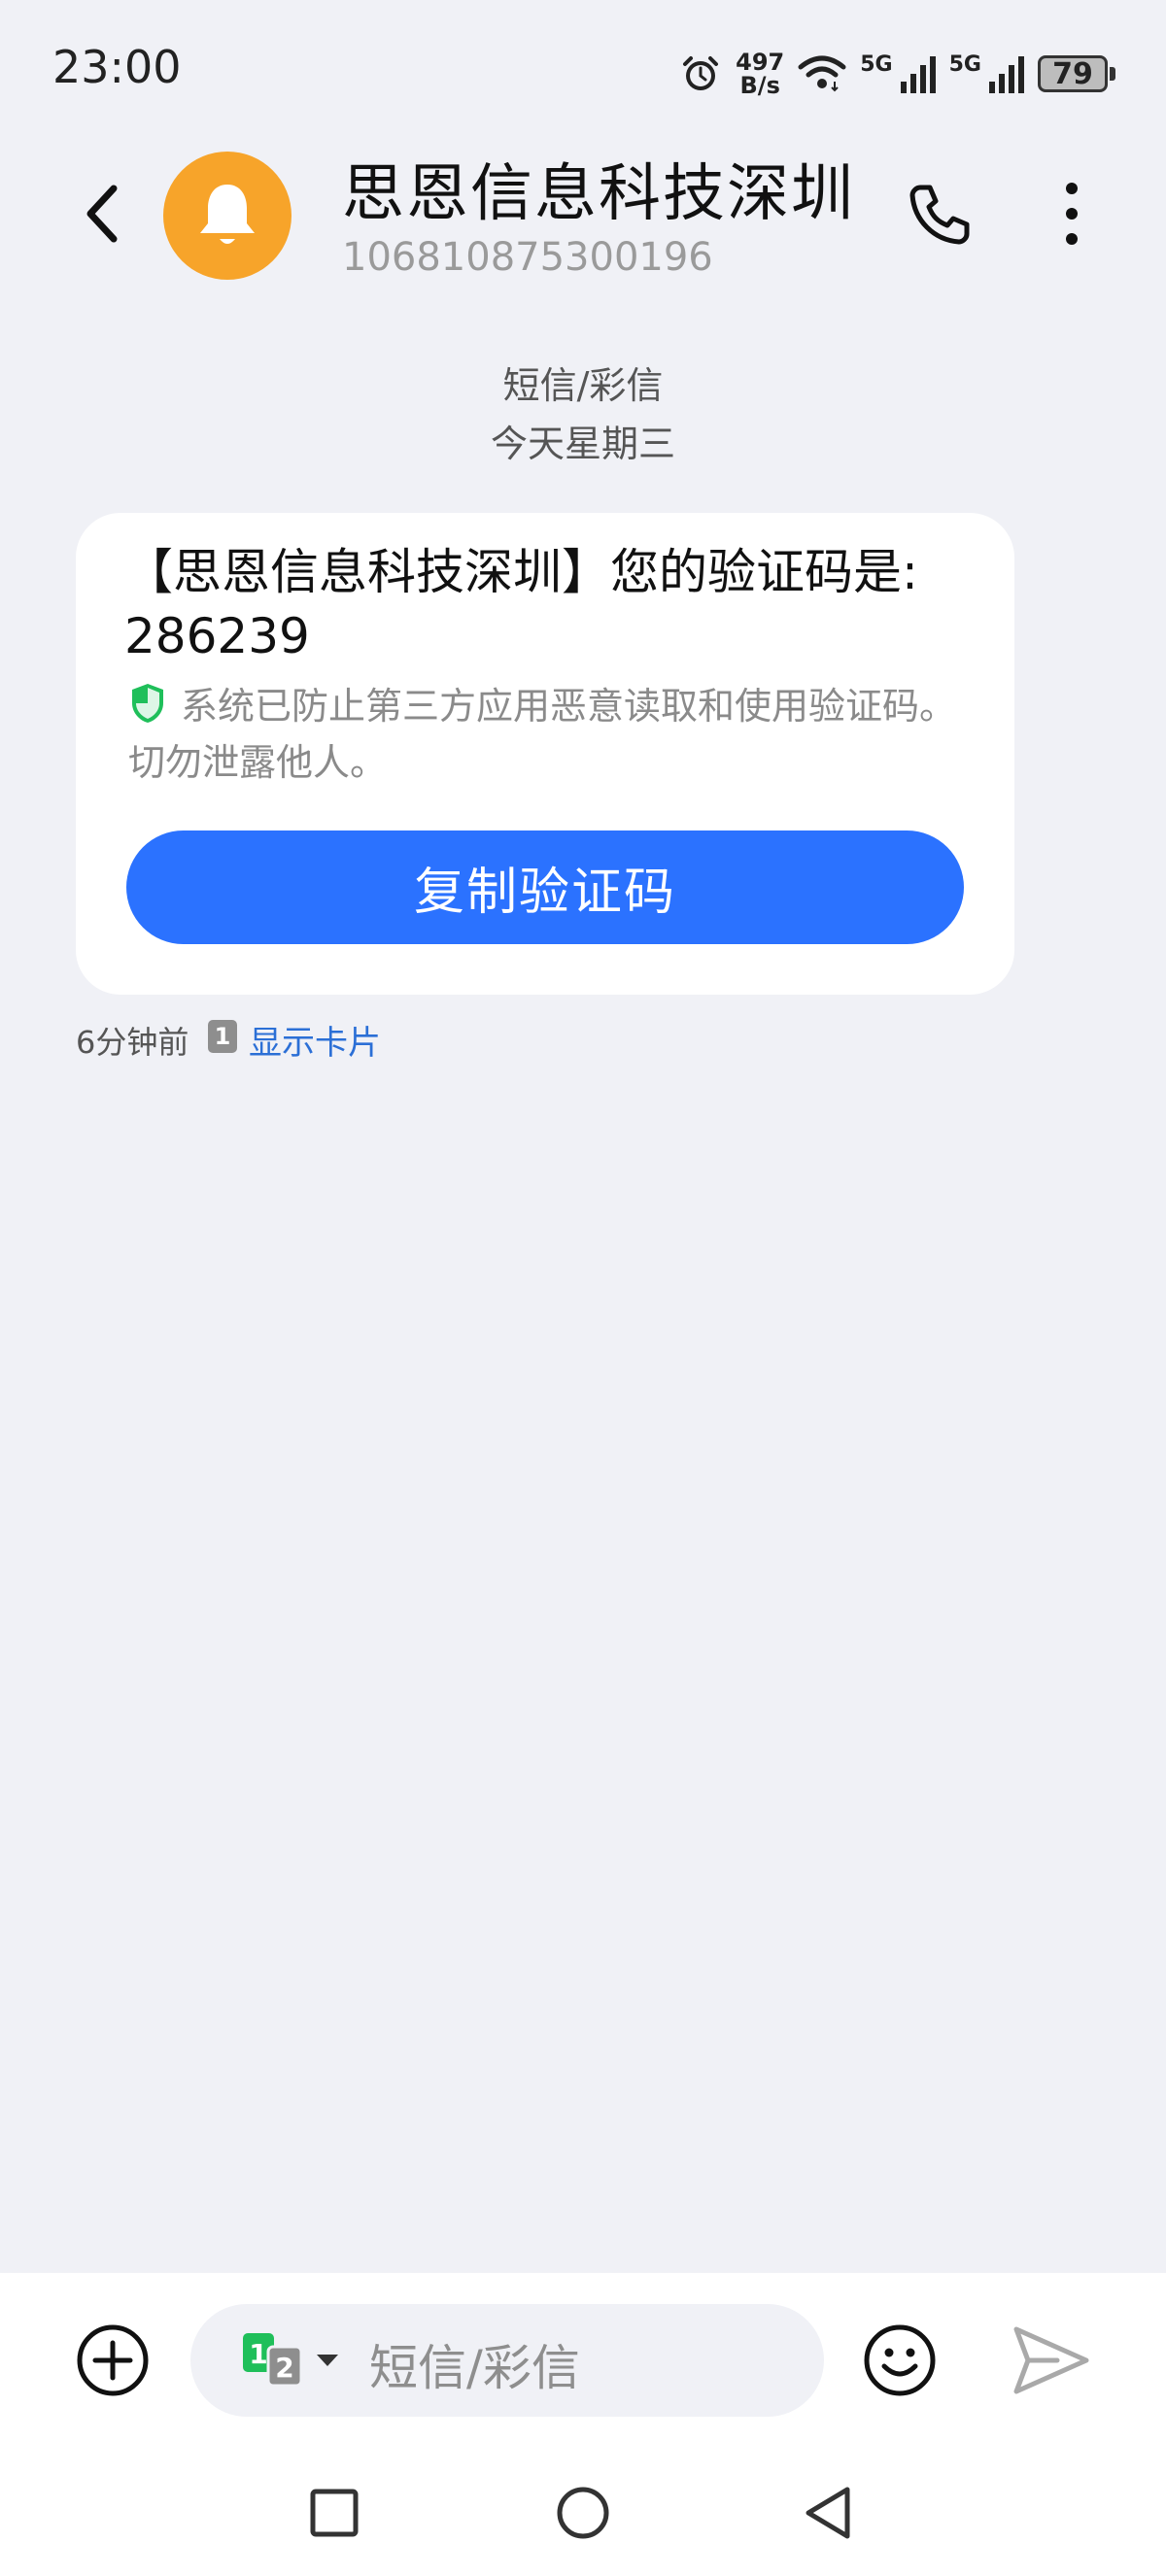  I want to click on show-card-link: 显示卡片, so click(315, 1040).